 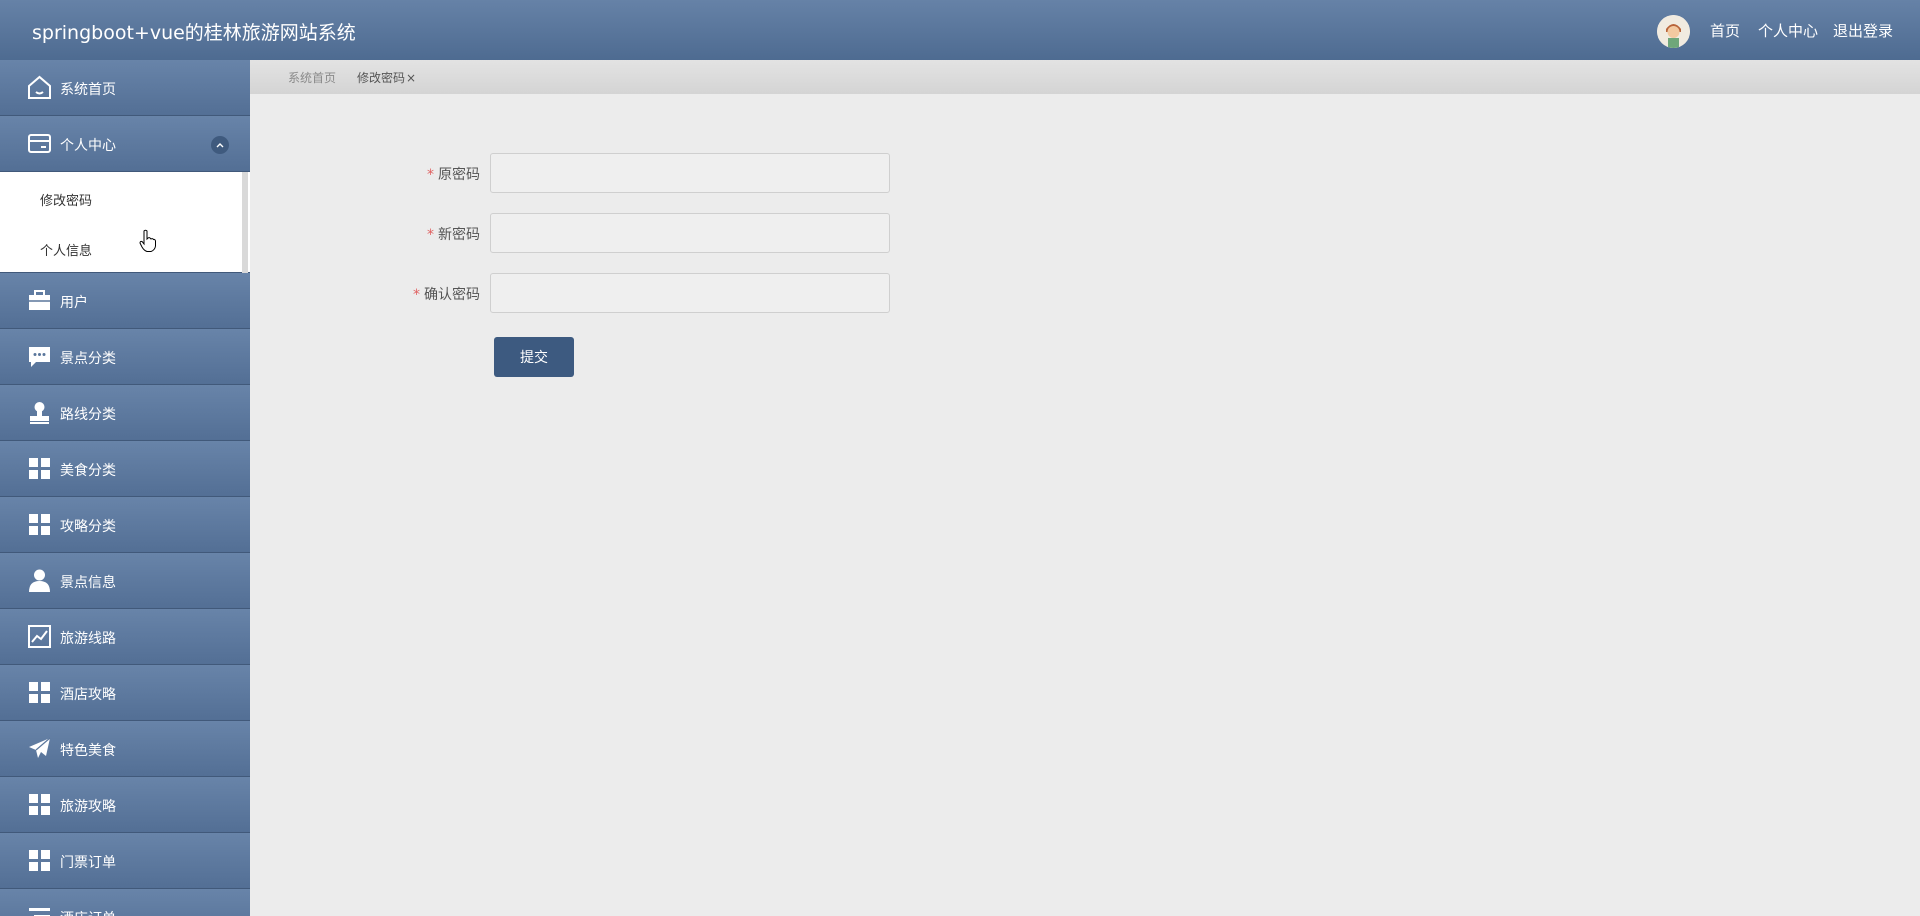 What do you see at coordinates (88, 90) in the screenshot?
I see `sidebar-item-label: 系统首页` at bounding box center [88, 90].